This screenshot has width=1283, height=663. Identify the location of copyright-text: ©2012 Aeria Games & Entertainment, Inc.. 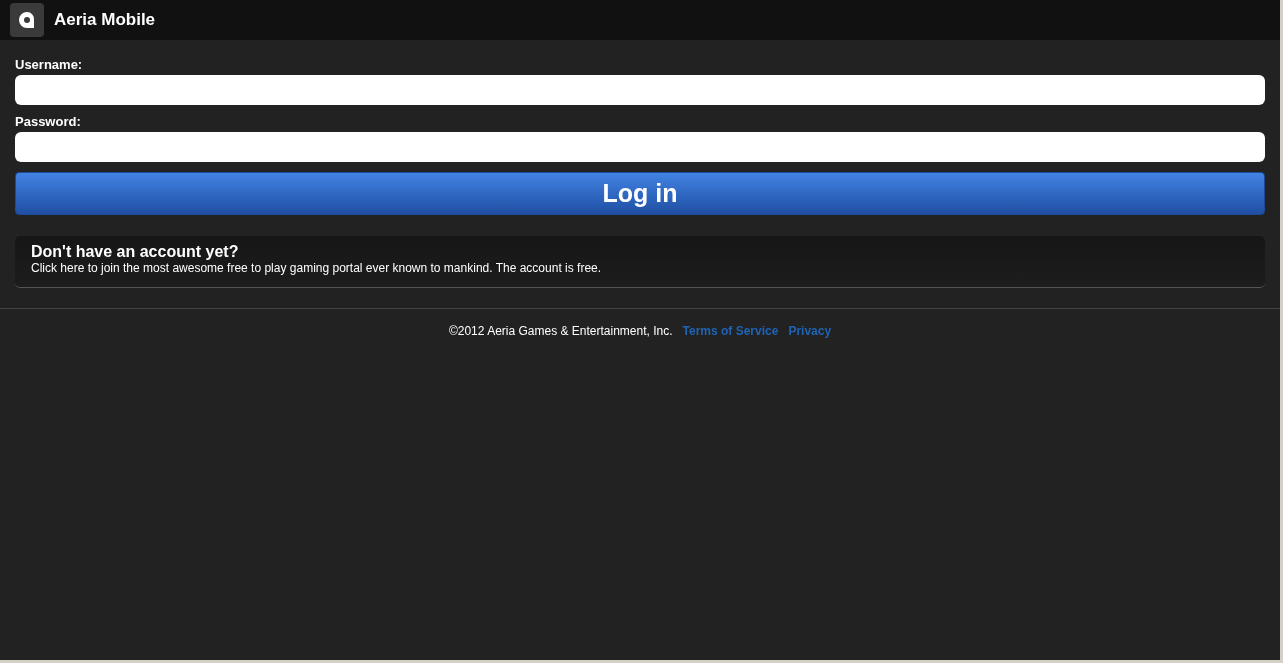
(560, 331).